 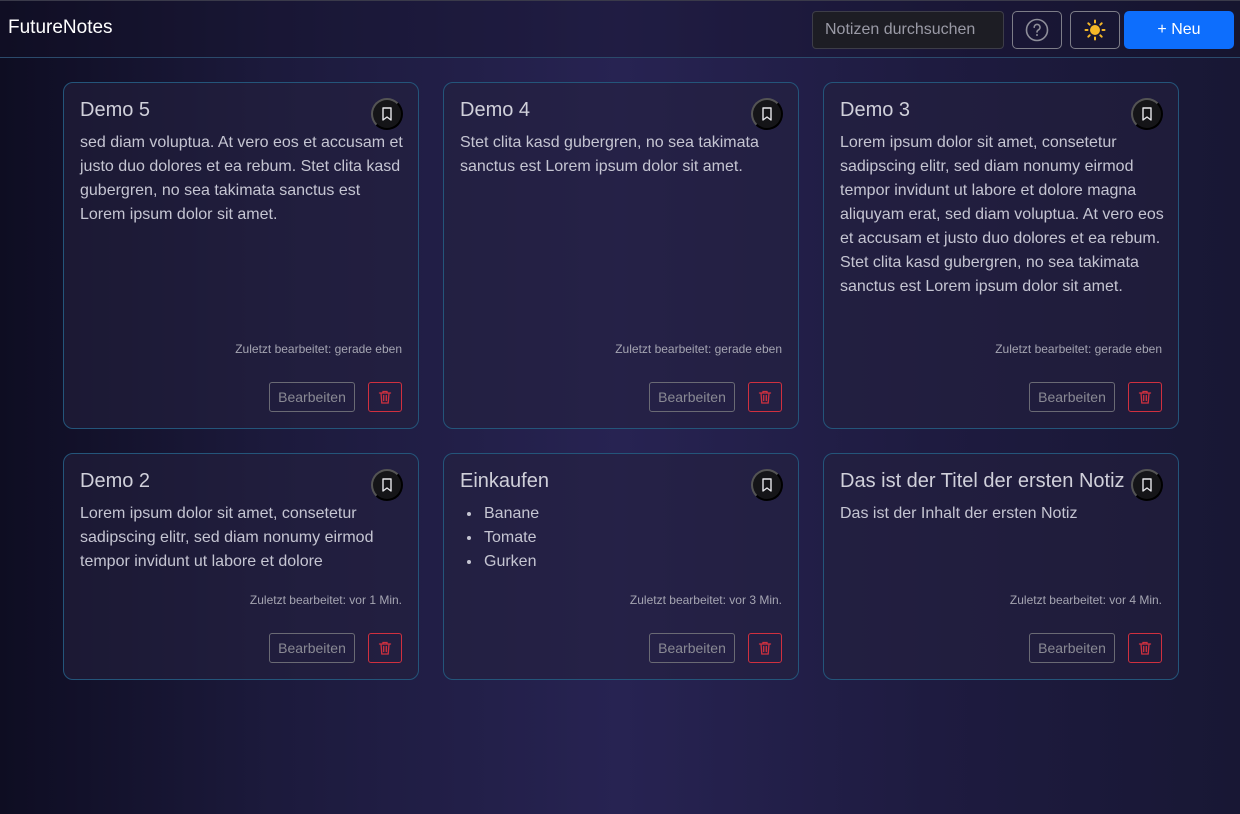 What do you see at coordinates (495, 110) in the screenshot?
I see `note-title: Demo 4` at bounding box center [495, 110].